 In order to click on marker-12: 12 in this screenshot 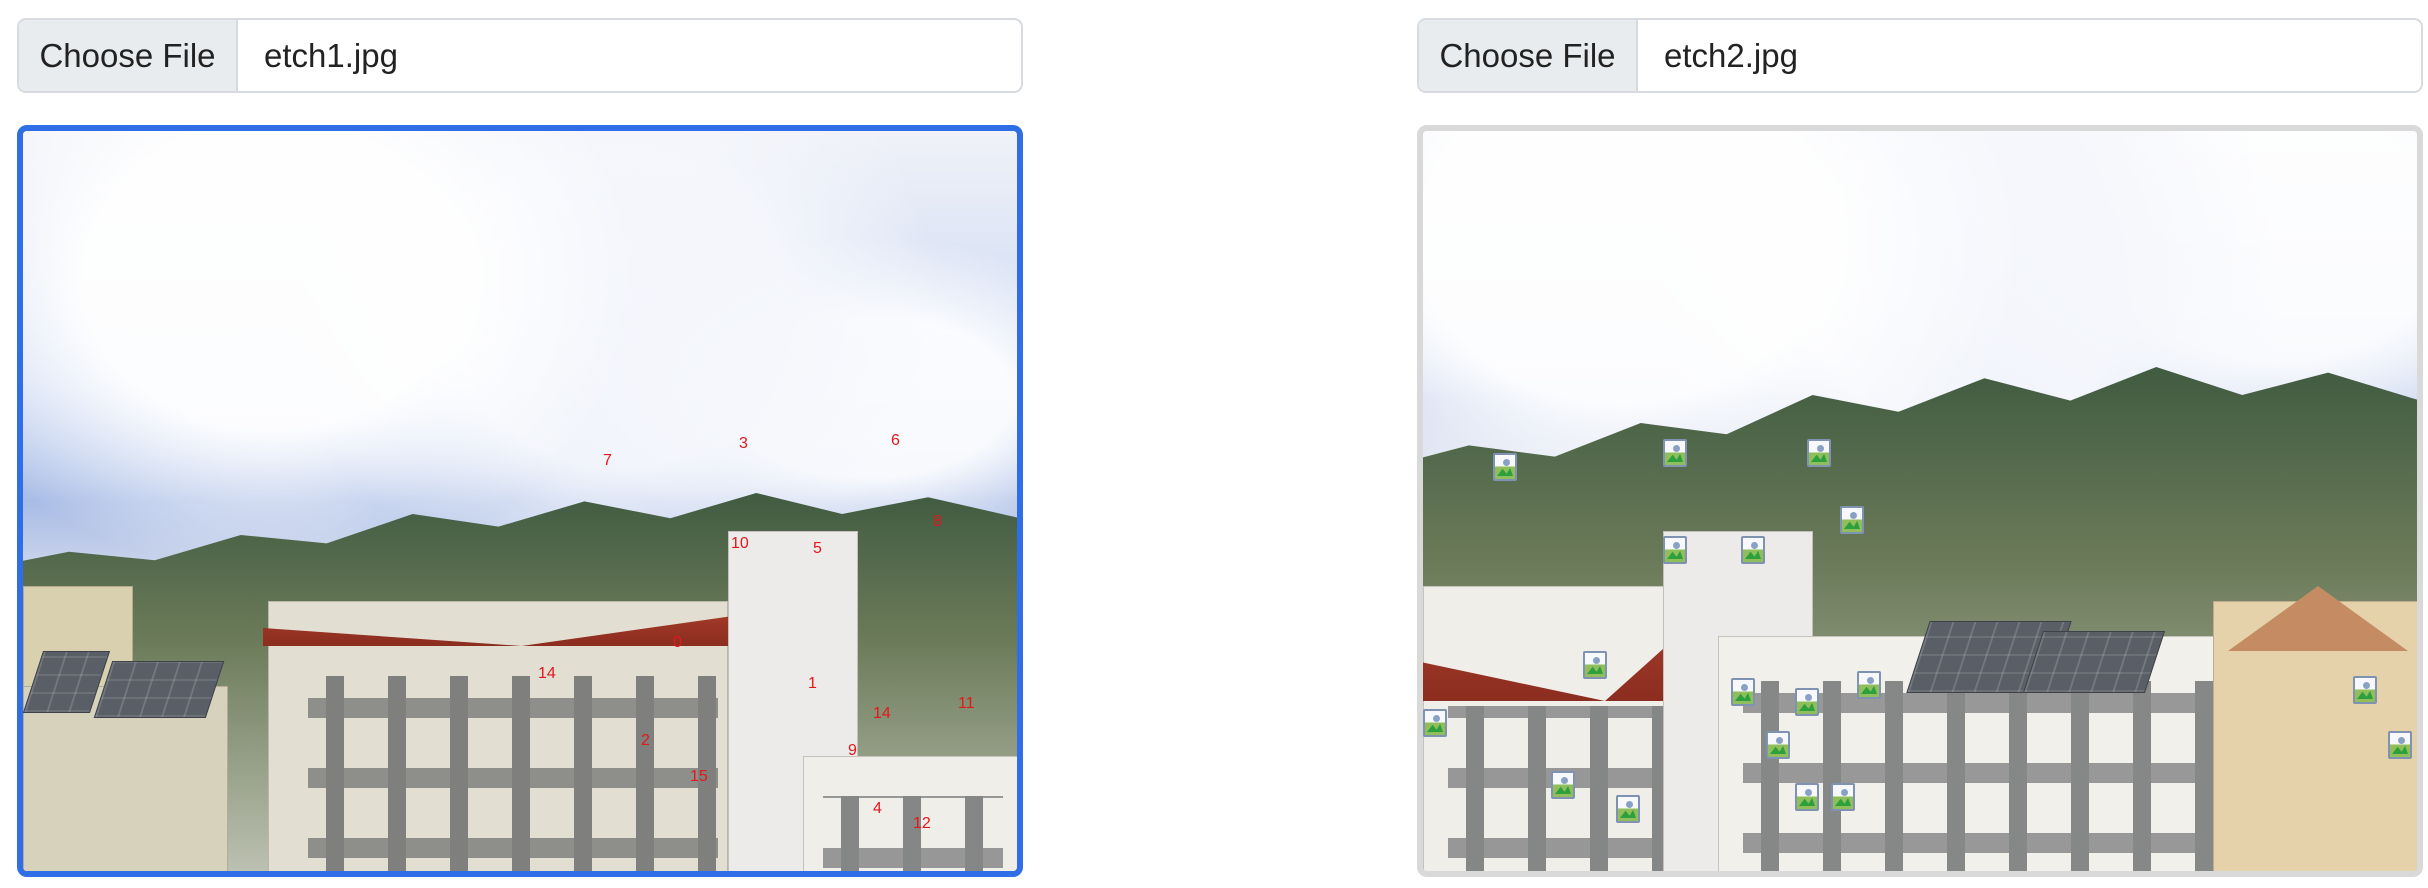, I will do `click(922, 823)`.